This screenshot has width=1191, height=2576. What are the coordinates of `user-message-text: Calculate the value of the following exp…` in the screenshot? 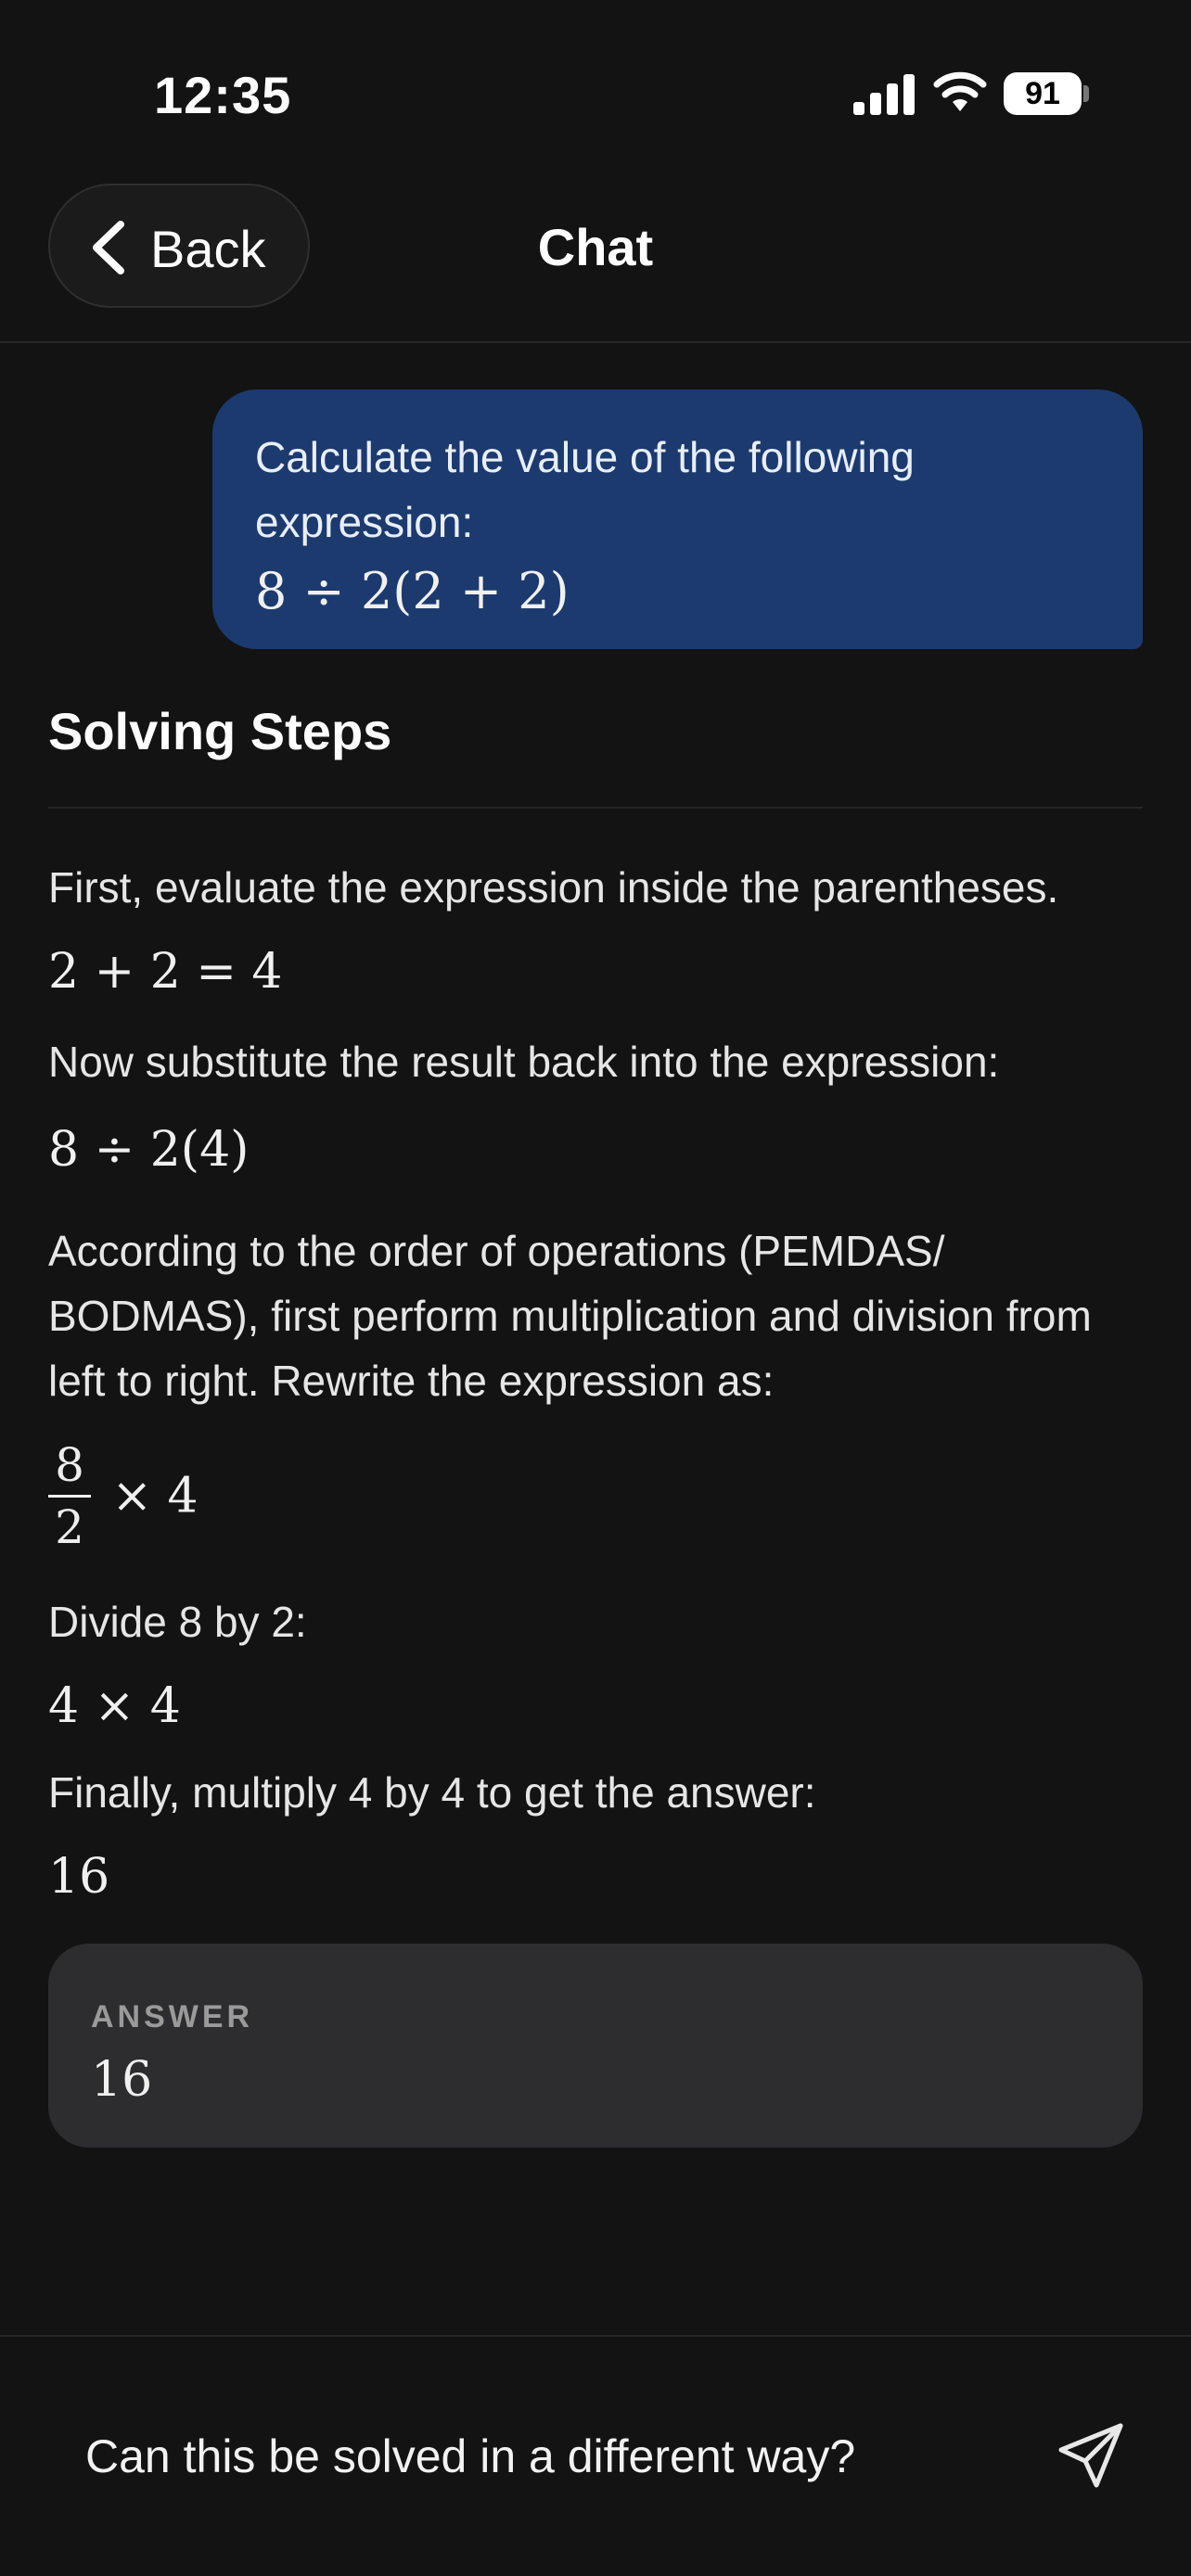 It's located at (585, 489).